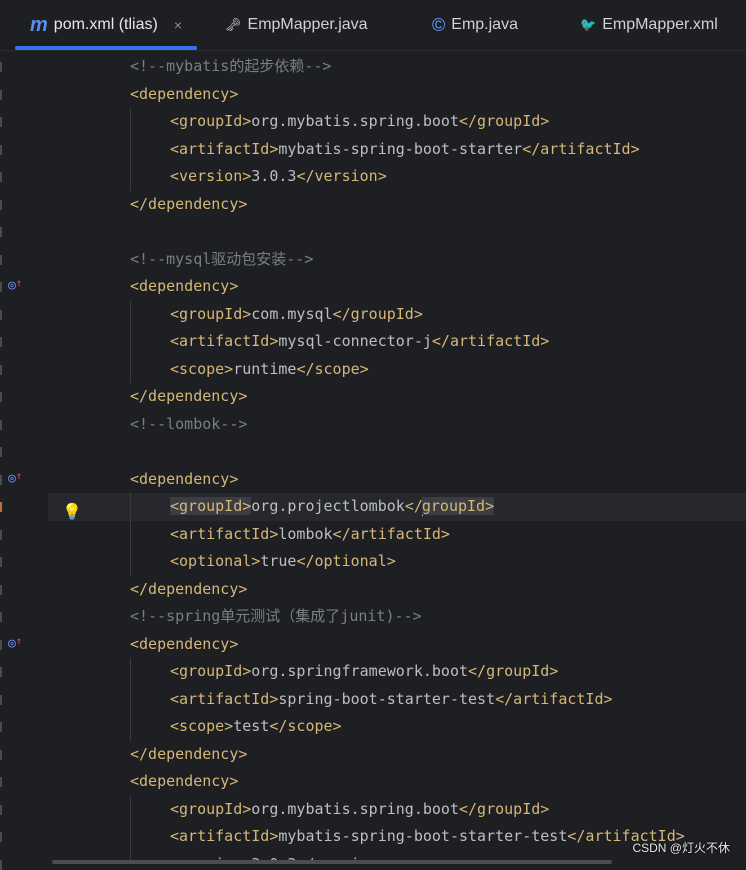 Image resolution: width=746 pixels, height=870 pixels. Describe the element at coordinates (397, 425) in the screenshot. I see `code-line: <!--lombok-->` at that location.